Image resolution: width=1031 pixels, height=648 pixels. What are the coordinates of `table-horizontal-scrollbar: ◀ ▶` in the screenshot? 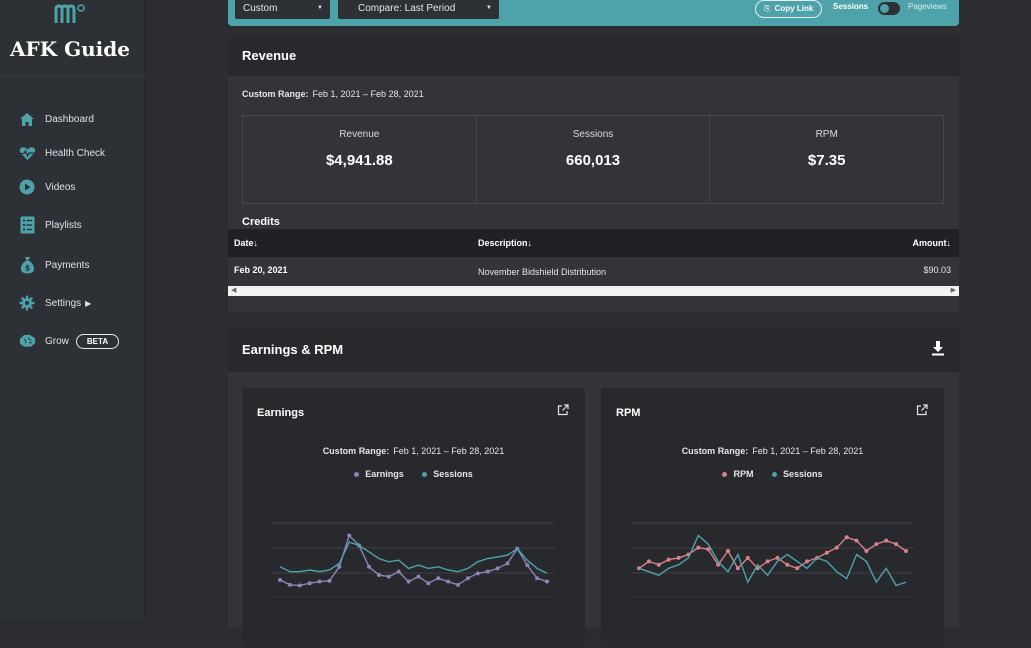 It's located at (593, 291).